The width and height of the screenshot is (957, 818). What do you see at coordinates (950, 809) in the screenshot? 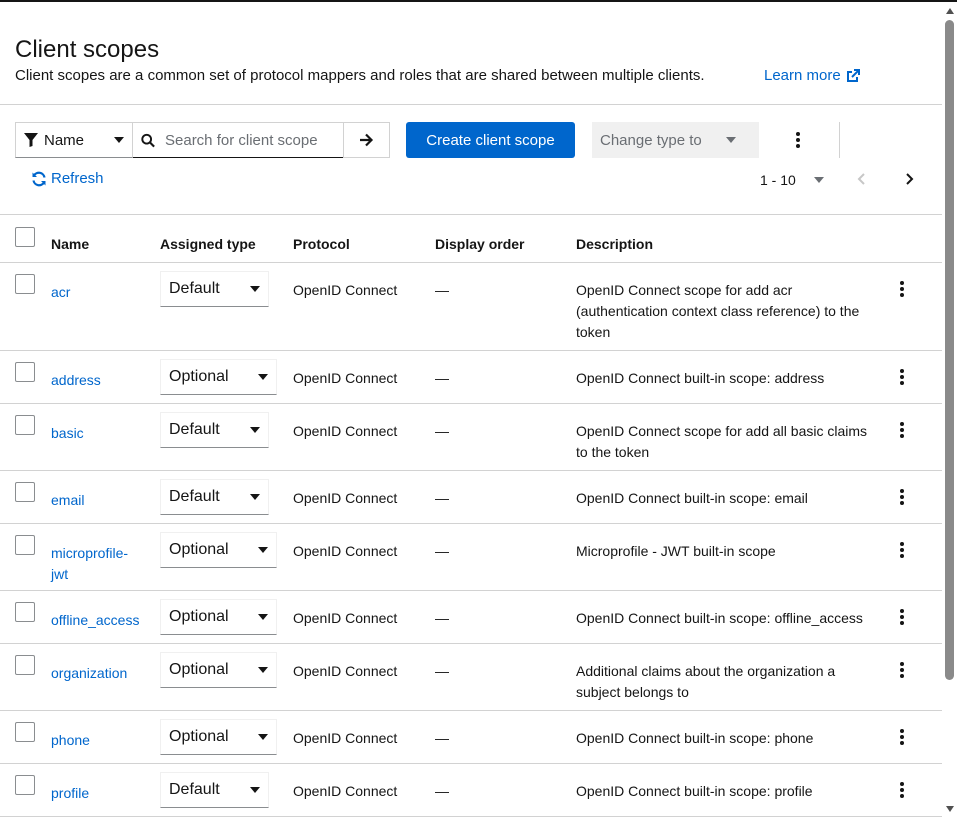
I see `scroll-down-arrow-icon` at bounding box center [950, 809].